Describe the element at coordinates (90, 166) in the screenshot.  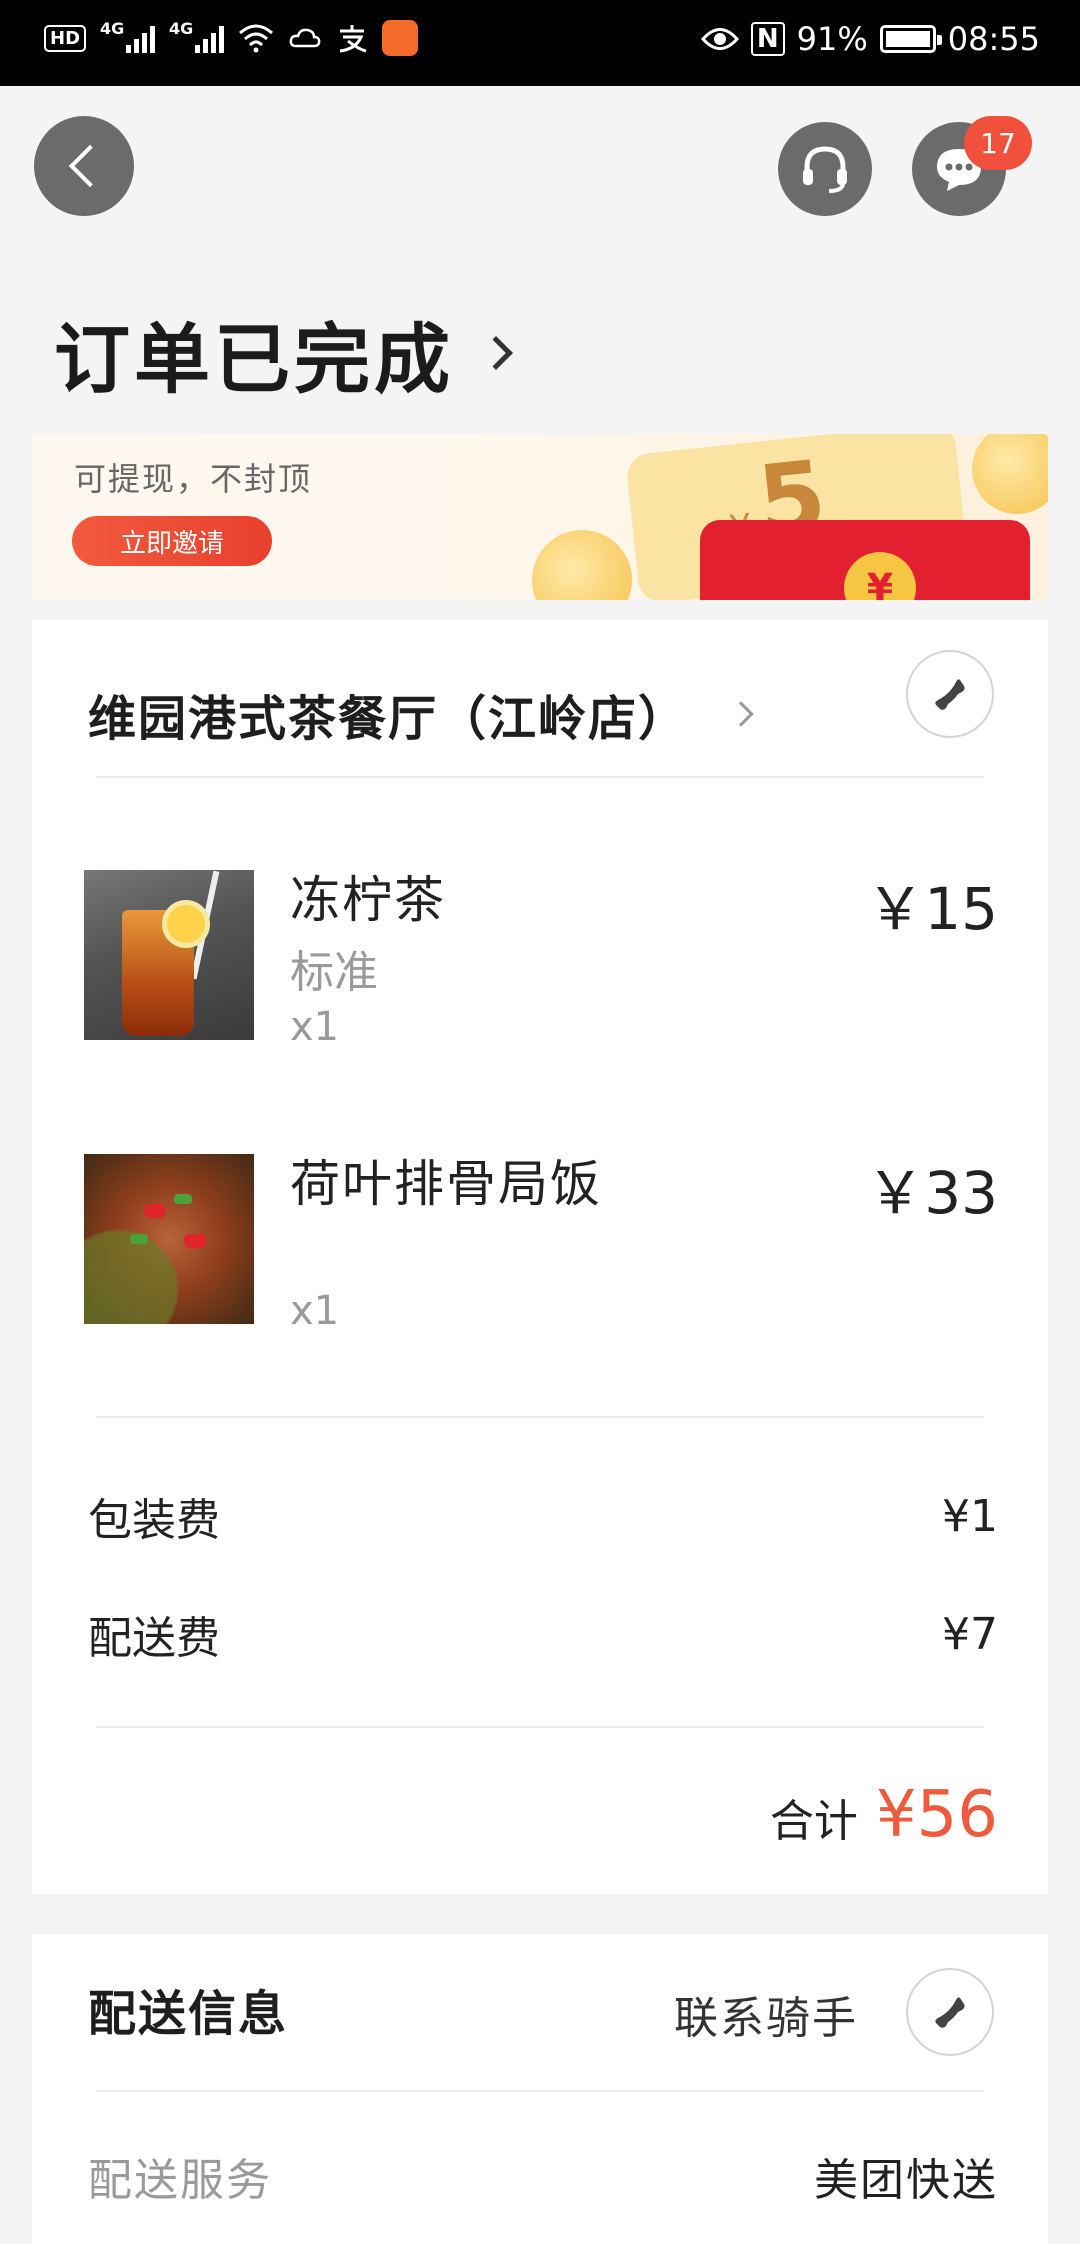
I see `chevron-left-icon` at that location.